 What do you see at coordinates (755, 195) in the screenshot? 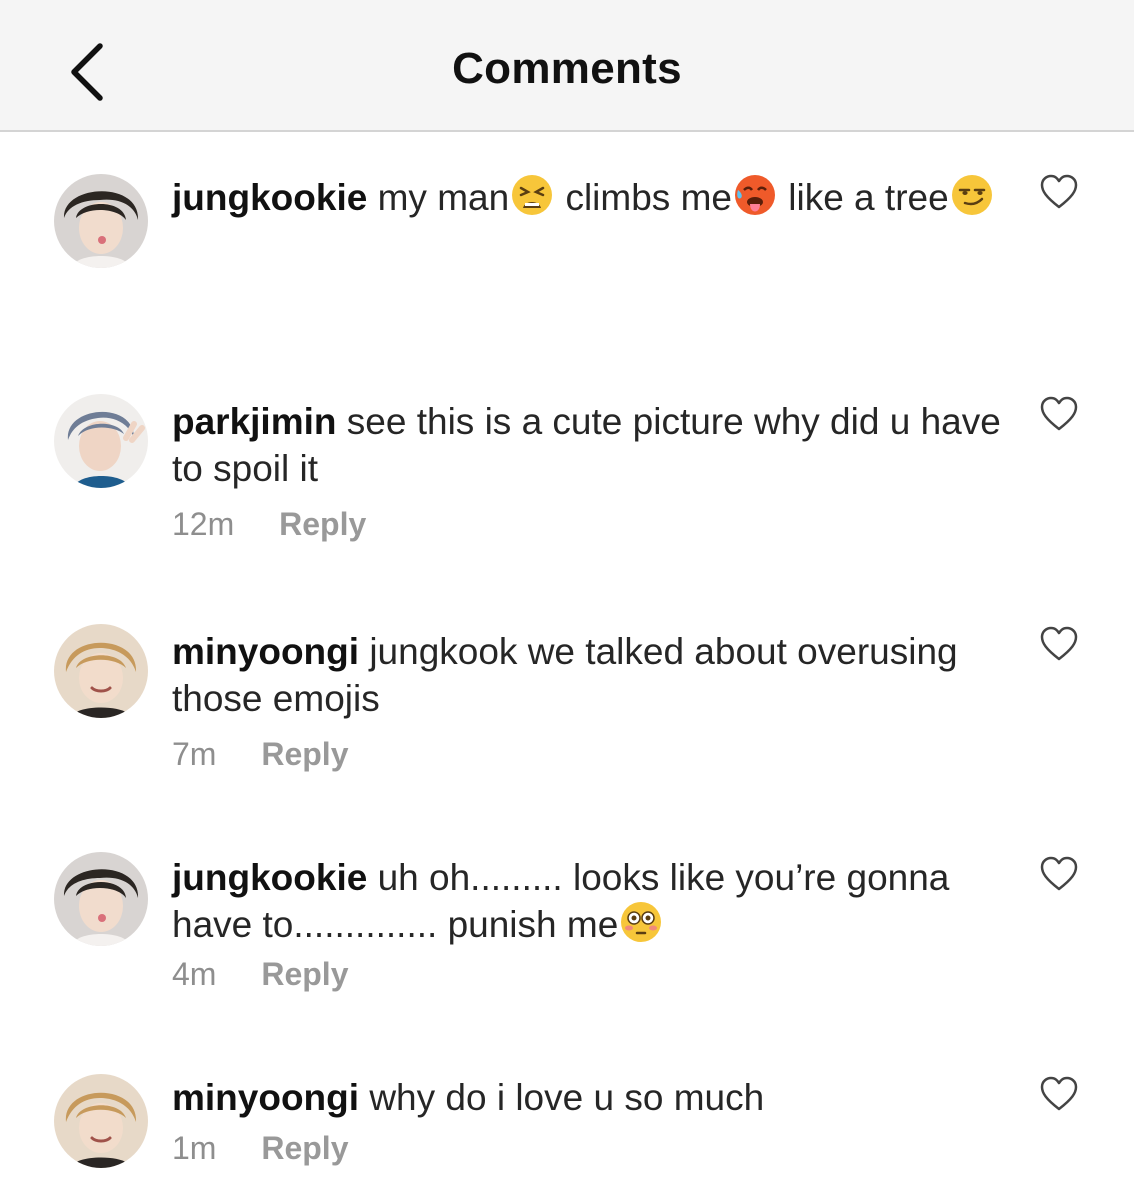
I see `hot-face-emoji` at bounding box center [755, 195].